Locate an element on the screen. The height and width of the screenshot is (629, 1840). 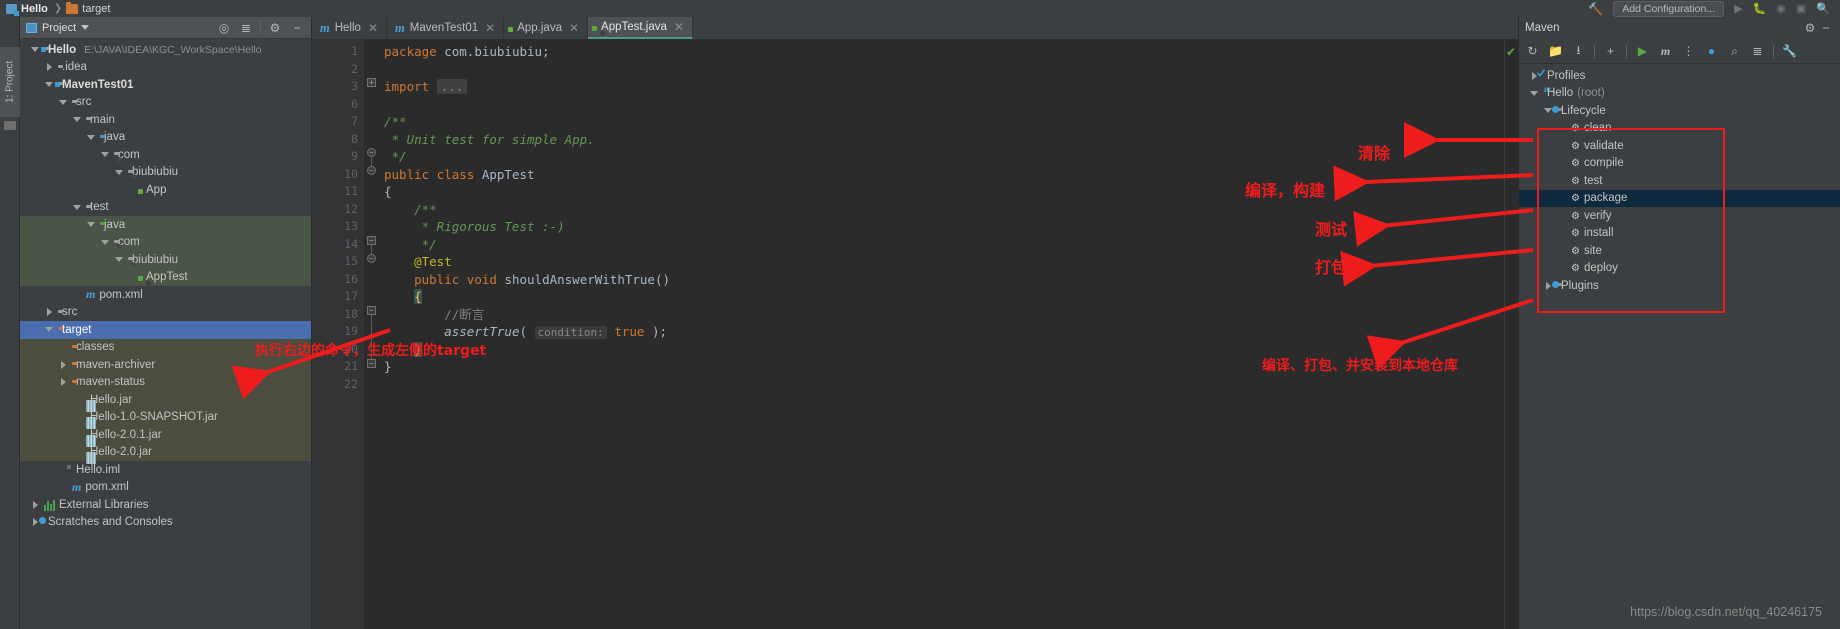
maven-tree-row: ⚙ validate is located at coordinates (1679, 146).